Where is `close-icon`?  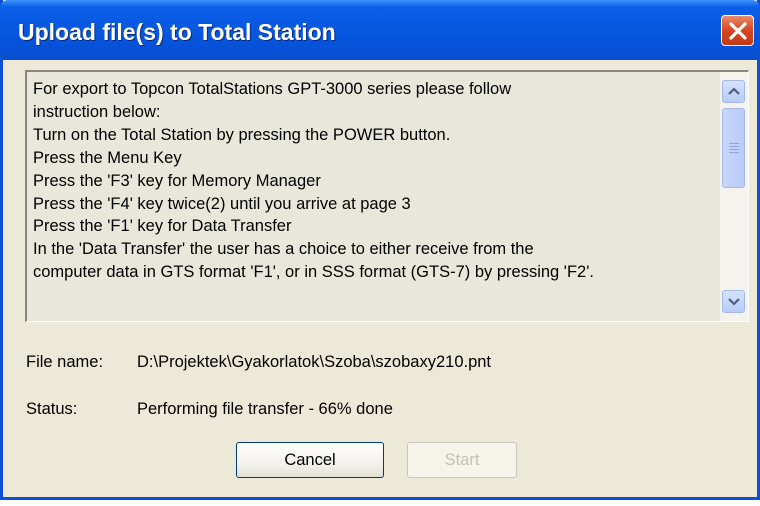
close-icon is located at coordinates (738, 31).